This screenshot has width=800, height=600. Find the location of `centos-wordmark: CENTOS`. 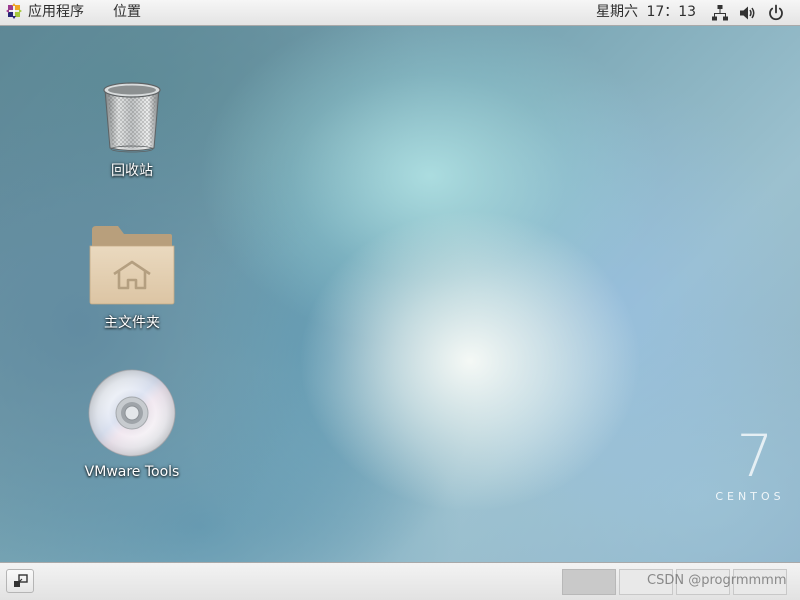

centos-wordmark: CENTOS is located at coordinates (750, 496).